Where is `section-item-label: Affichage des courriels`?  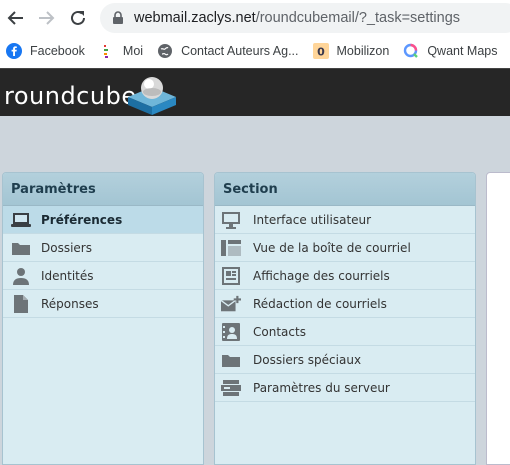 section-item-label: Affichage des courriels is located at coordinates (321, 275).